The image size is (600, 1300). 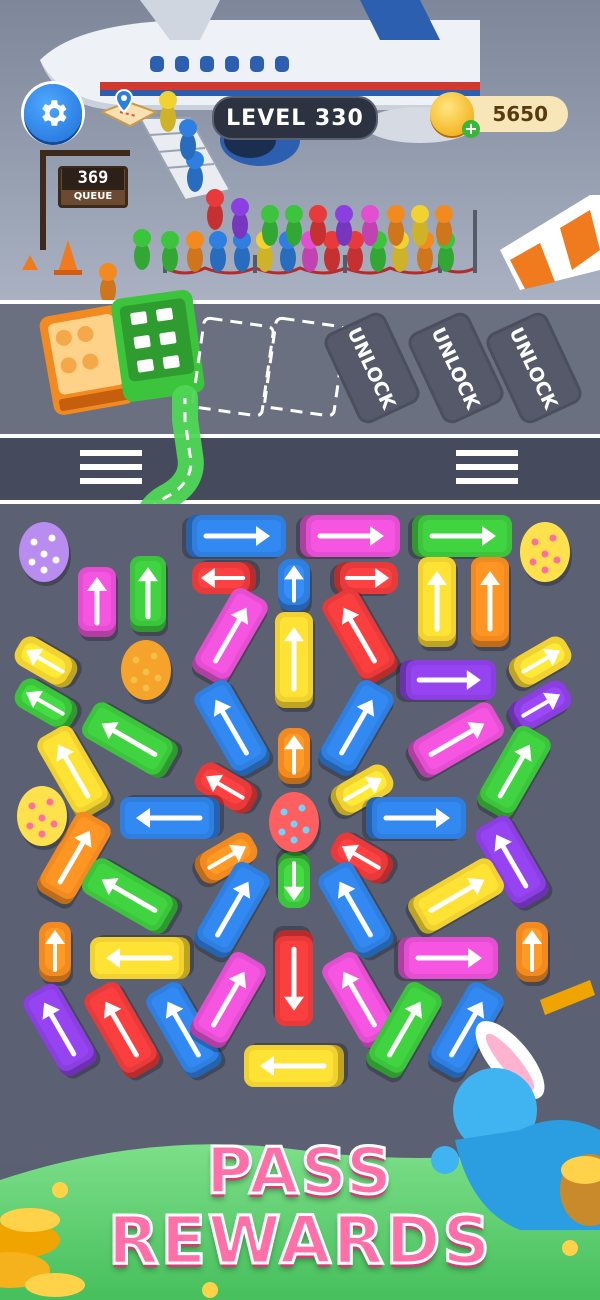 What do you see at coordinates (93, 179) in the screenshot?
I see `queue-count: 369` at bounding box center [93, 179].